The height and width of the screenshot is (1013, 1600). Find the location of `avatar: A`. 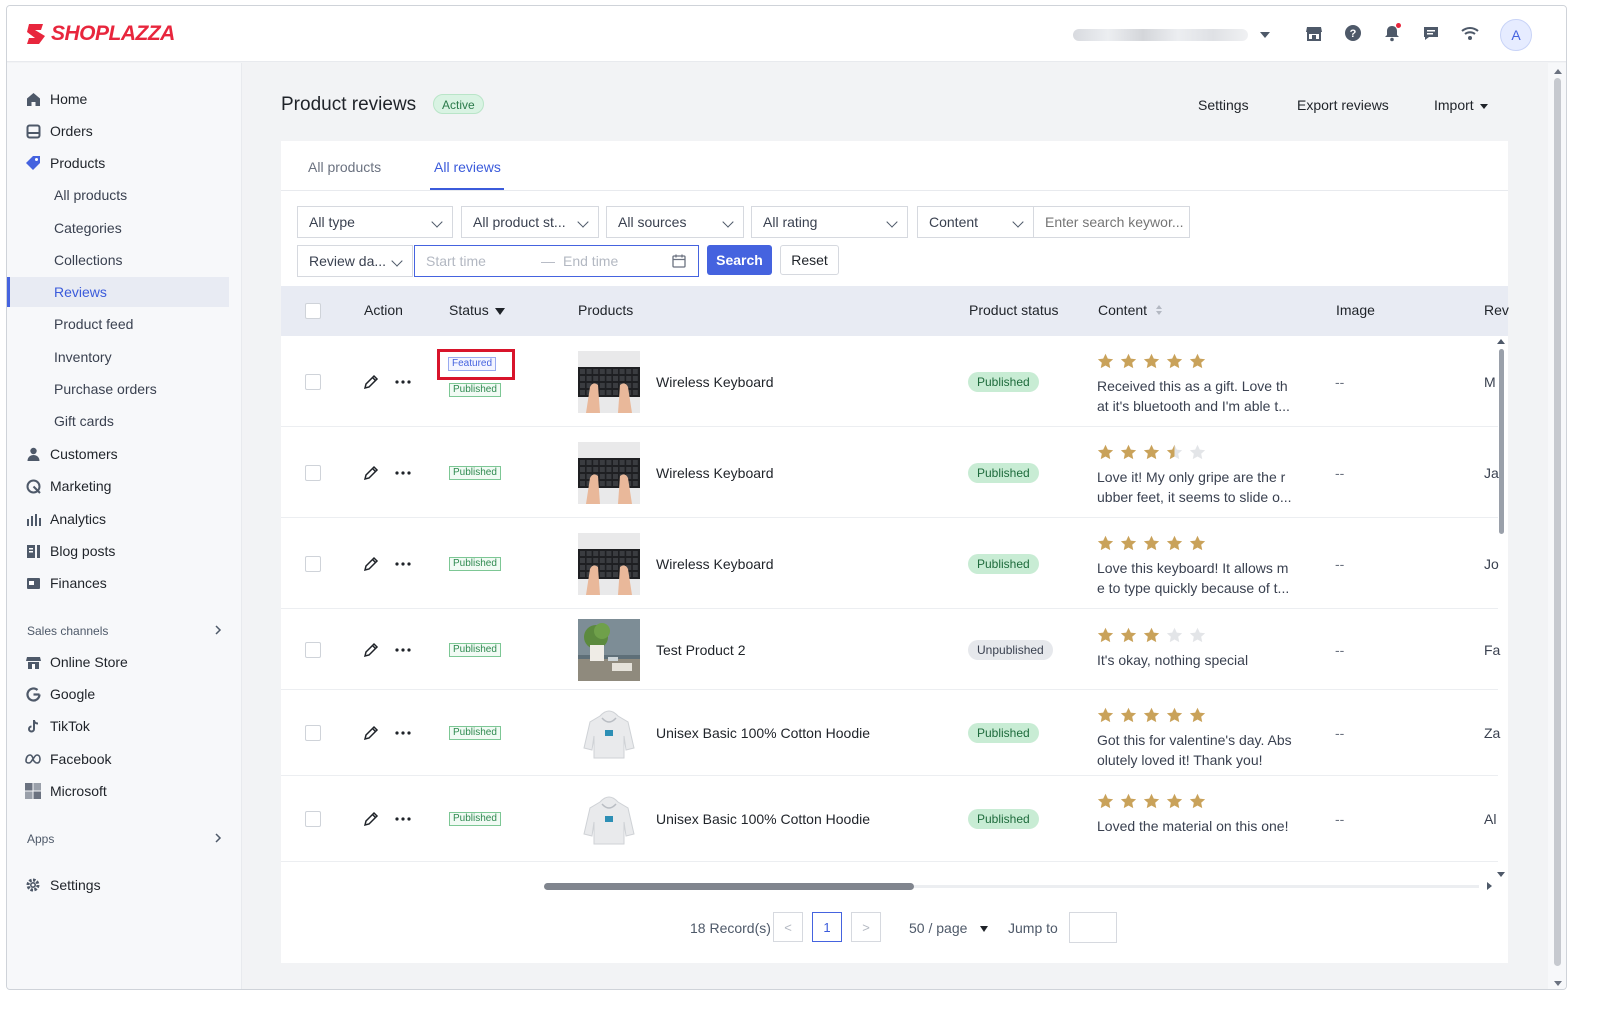

avatar: A is located at coordinates (1516, 35).